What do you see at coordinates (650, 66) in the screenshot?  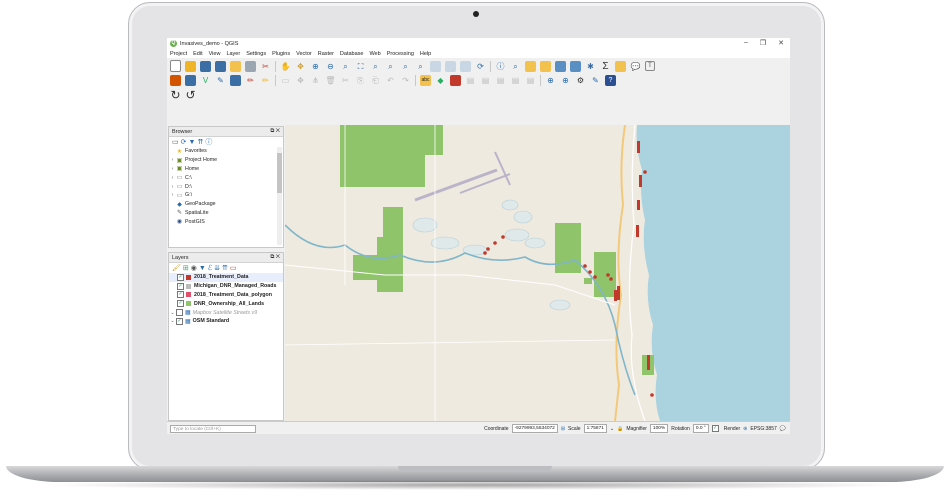 I see `text-annotation-icon: T` at bounding box center [650, 66].